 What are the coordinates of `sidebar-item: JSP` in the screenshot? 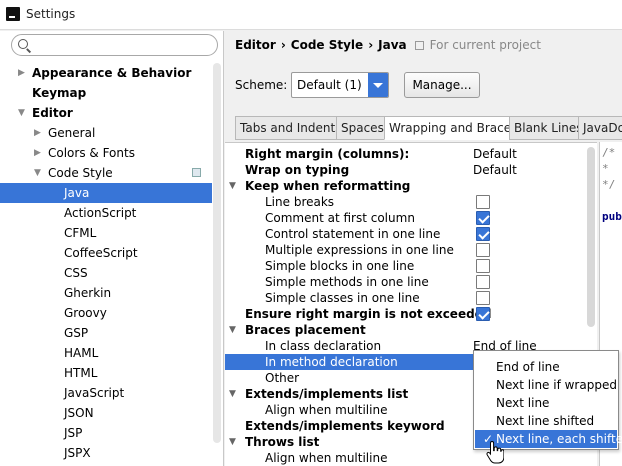 It's located at (106, 433).